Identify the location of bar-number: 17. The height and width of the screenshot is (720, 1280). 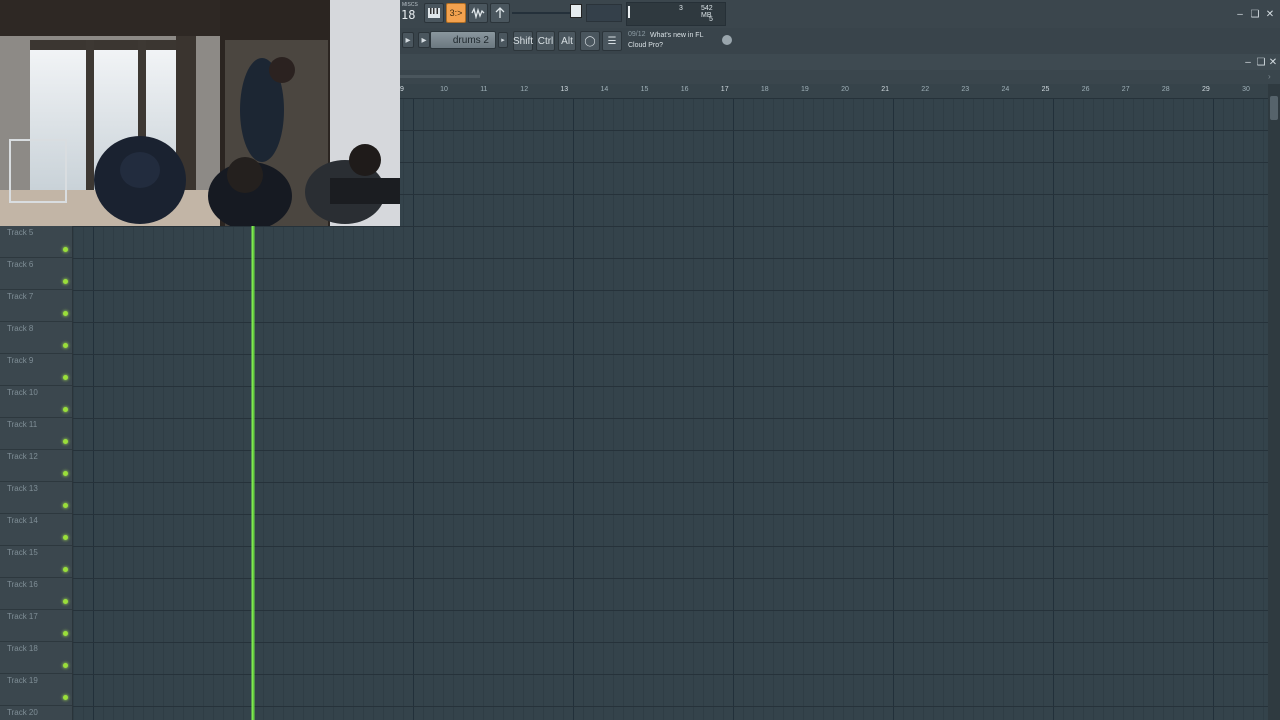
(724, 89).